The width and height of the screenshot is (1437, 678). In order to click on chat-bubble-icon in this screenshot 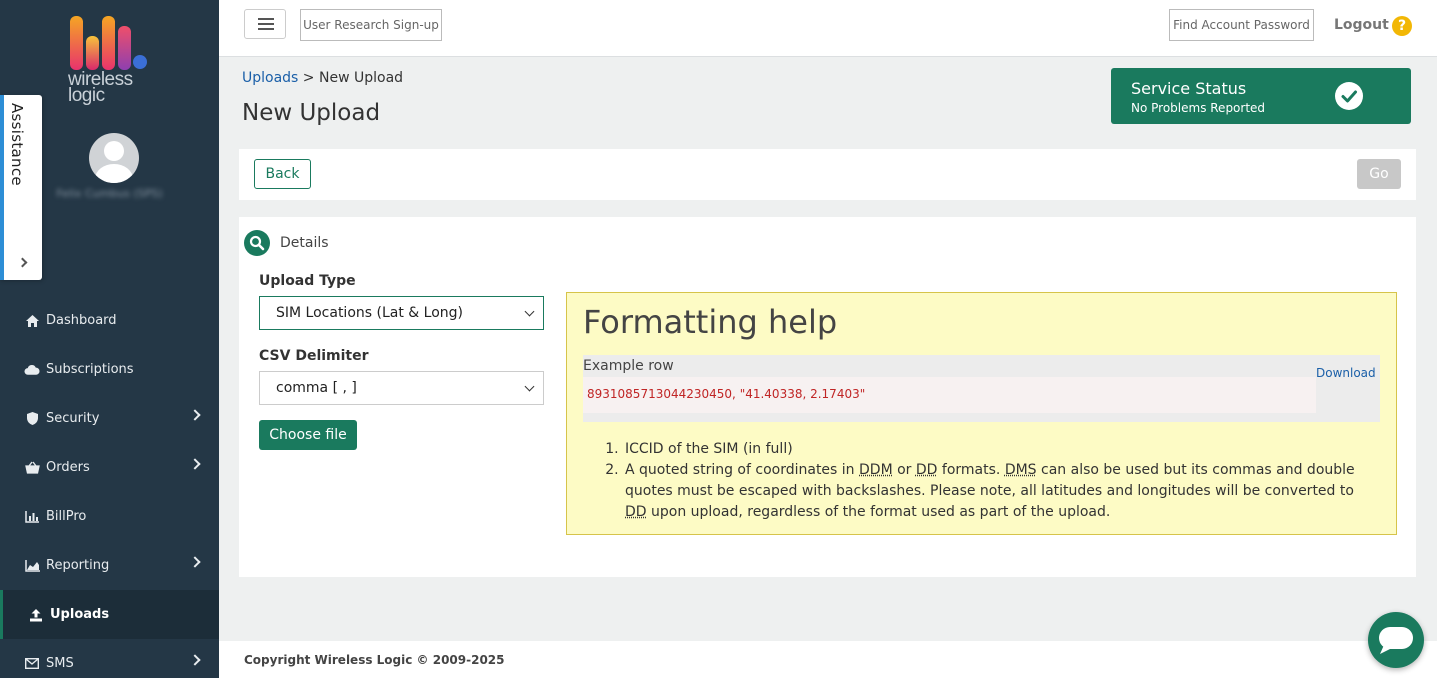, I will do `click(1396, 640)`.